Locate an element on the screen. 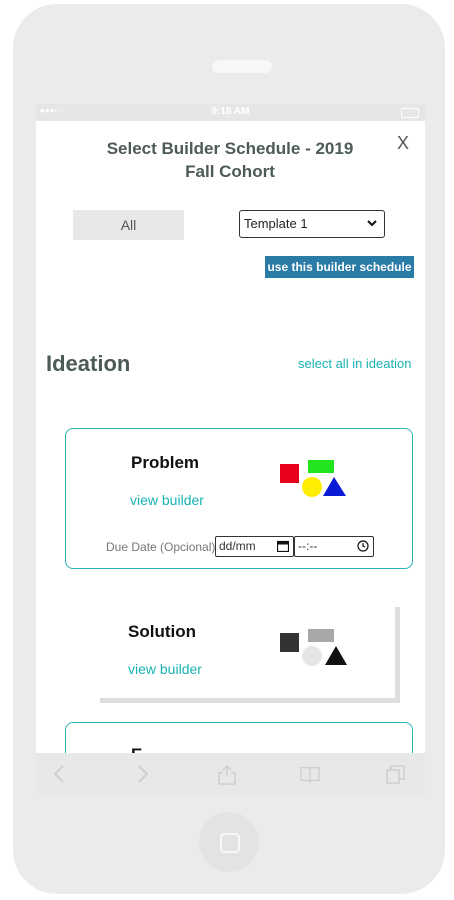  back-arrow-icon is located at coordinates (60, 774).